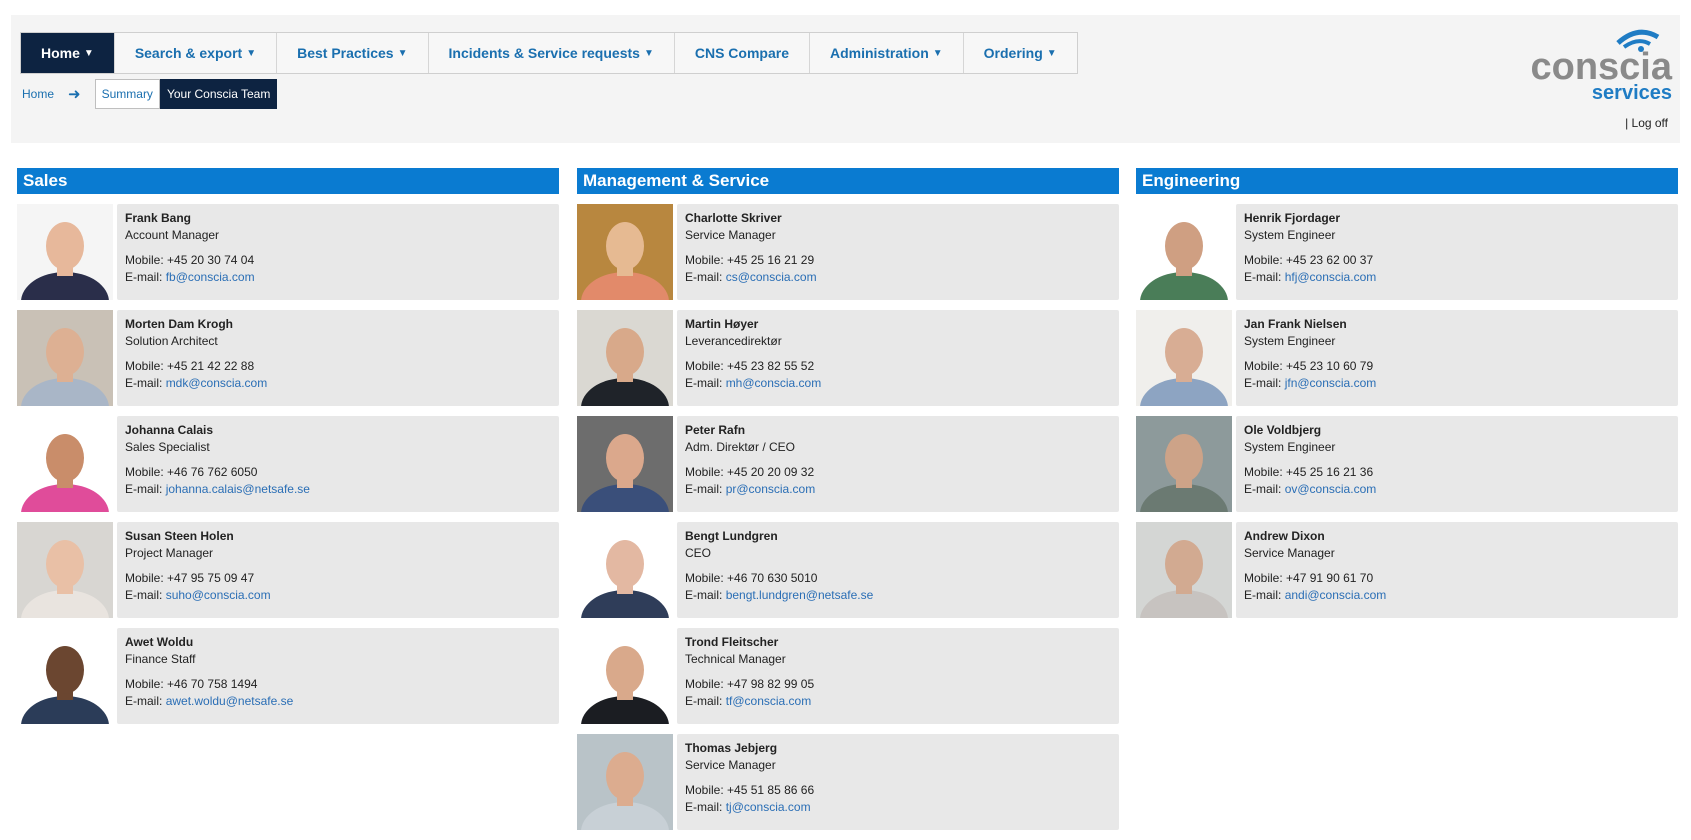 This screenshot has width=1691, height=840. I want to click on nav-incidents: Incidents & Service requests ▼, so click(551, 53).